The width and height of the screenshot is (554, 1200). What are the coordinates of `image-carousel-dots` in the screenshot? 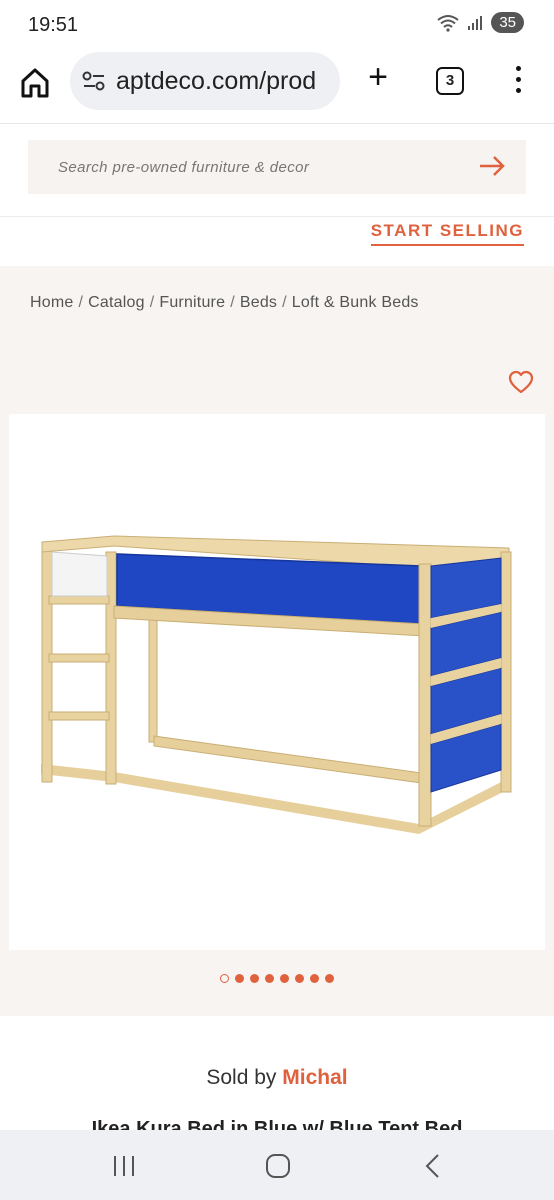 It's located at (277, 978).